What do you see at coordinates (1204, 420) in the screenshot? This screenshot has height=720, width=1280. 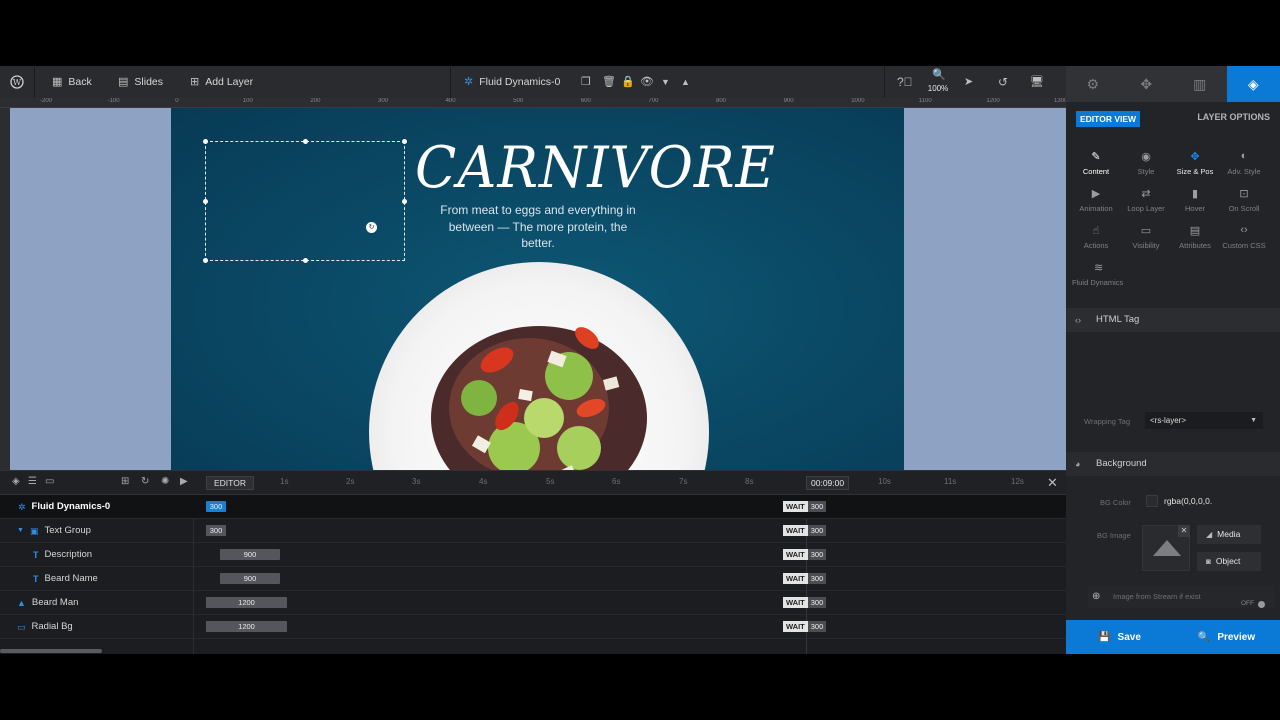 I see `wrapping-tag-select: <rs-layer> ▼` at bounding box center [1204, 420].